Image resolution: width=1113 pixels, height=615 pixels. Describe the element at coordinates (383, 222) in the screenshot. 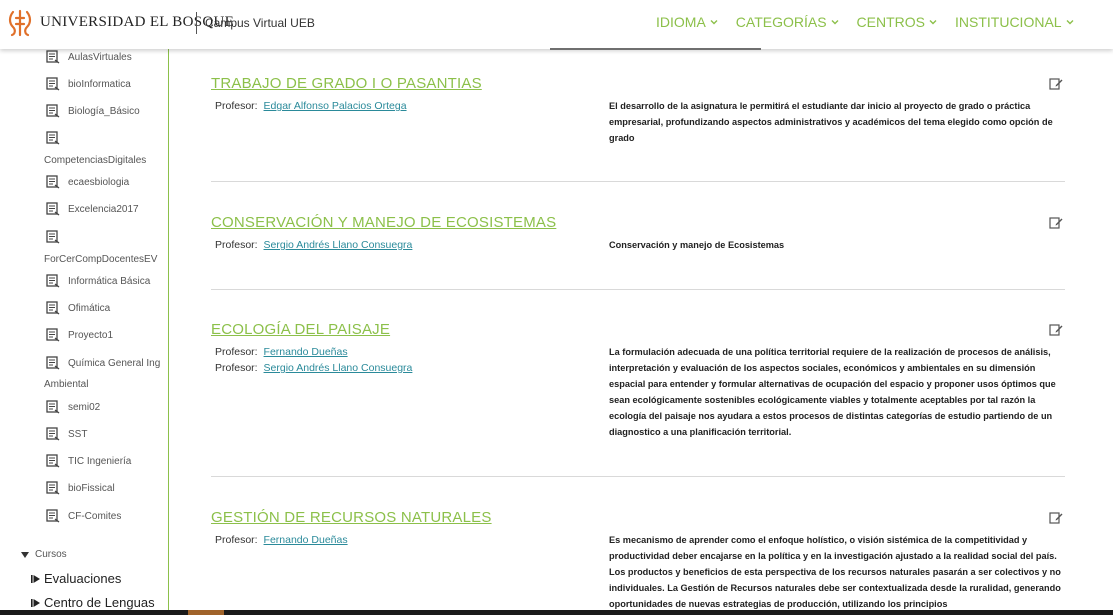

I see `course-title-link: CONSERVACIÓN Y MANEJO DE ECOSISTEMAS` at that location.